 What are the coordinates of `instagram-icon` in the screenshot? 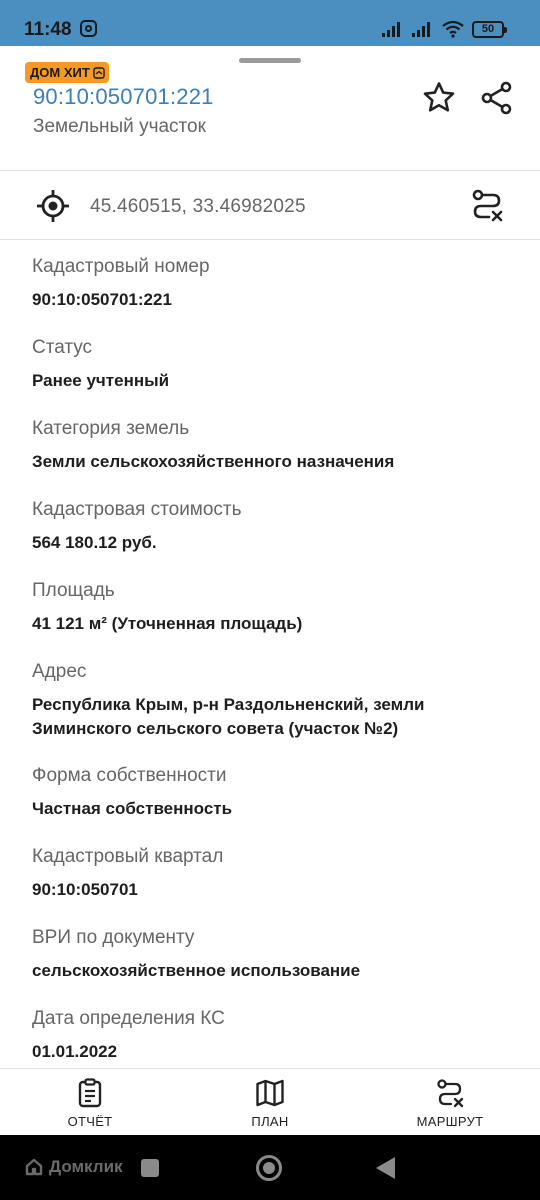 It's located at (88, 28).